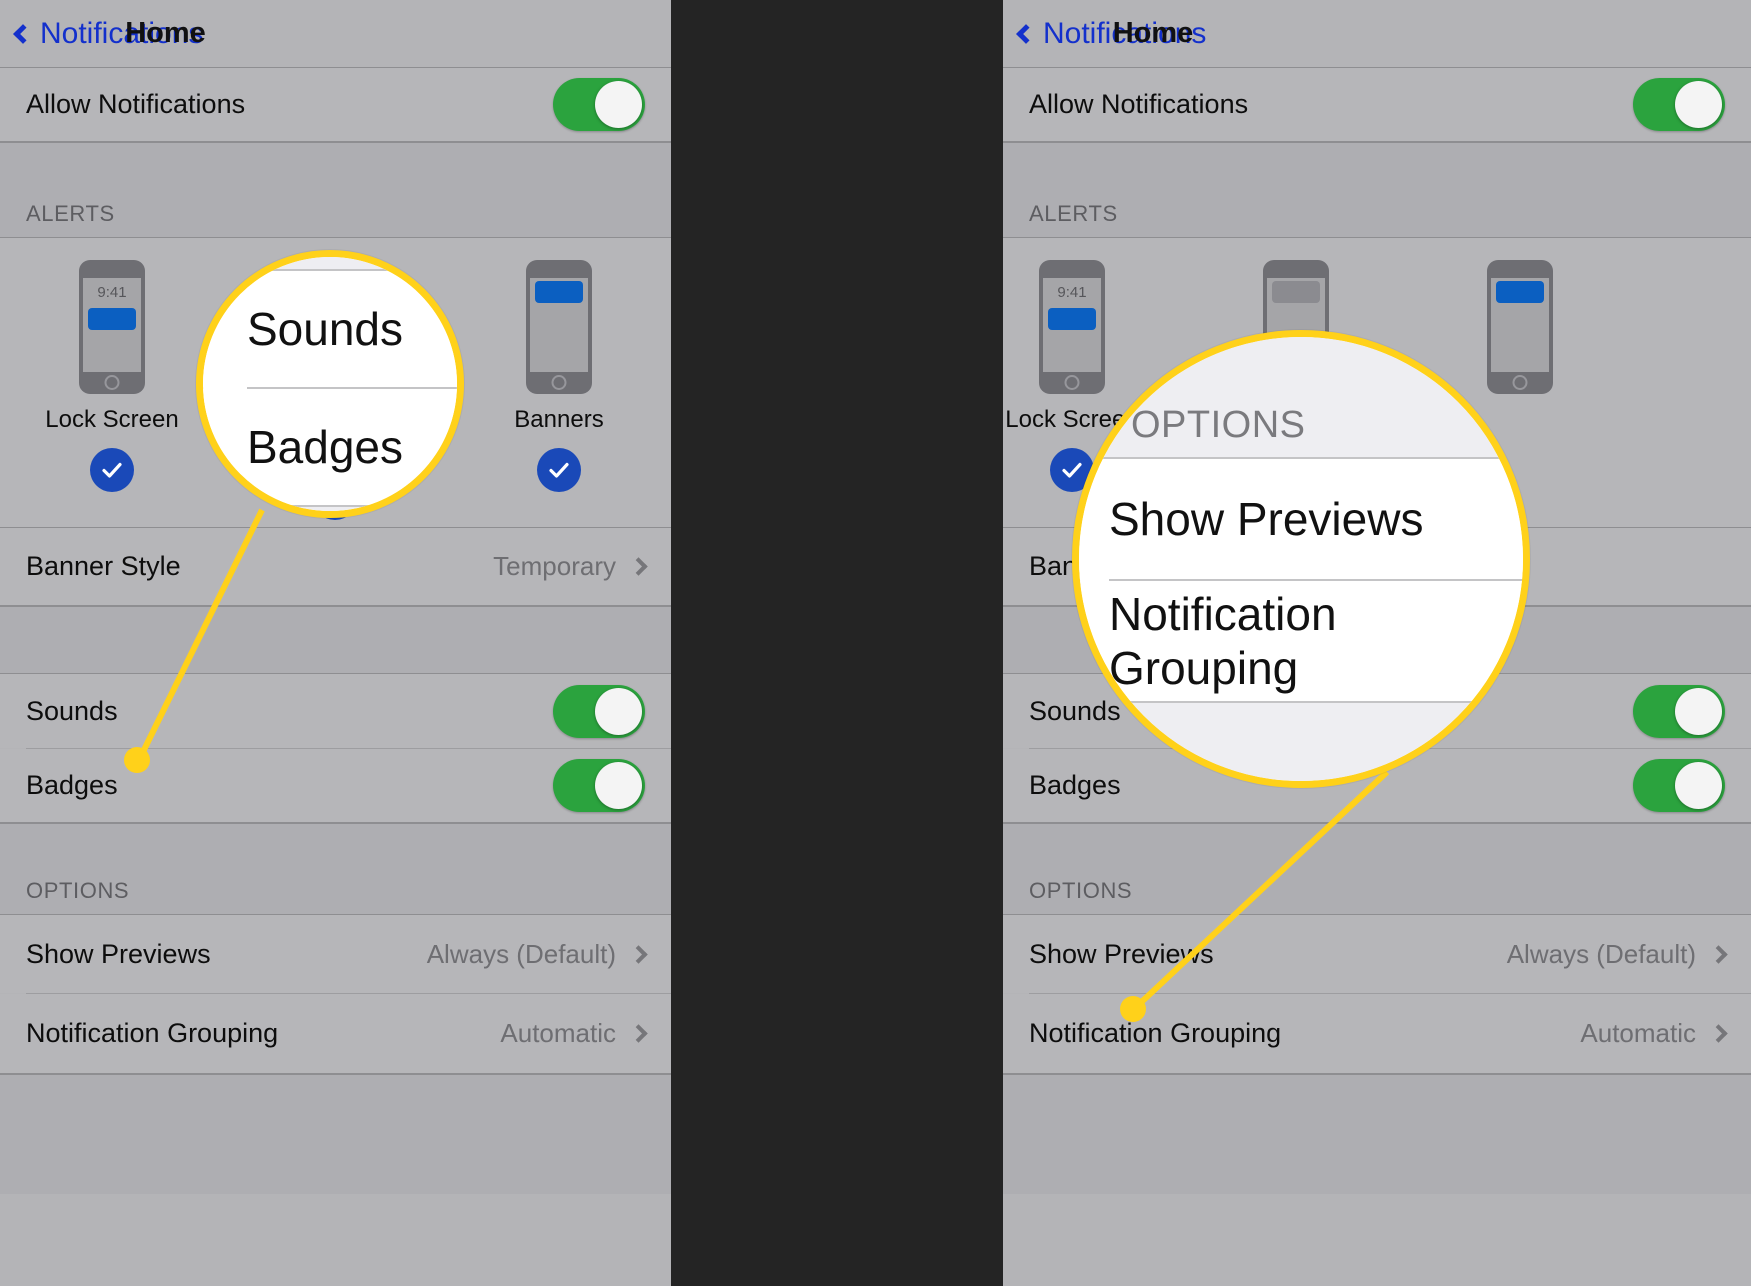  What do you see at coordinates (1377, 1034) in the screenshot?
I see `row-notification-grouping-right: Notification Grouping Automatic` at bounding box center [1377, 1034].